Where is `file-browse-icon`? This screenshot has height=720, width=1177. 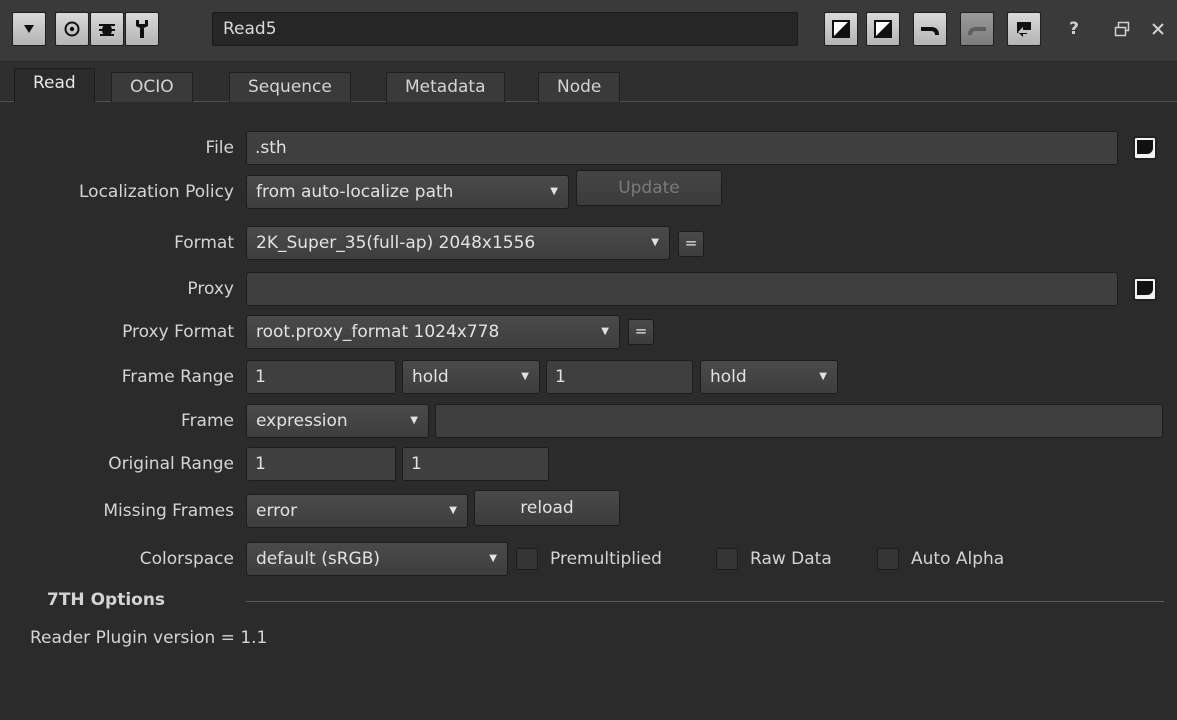 file-browse-icon is located at coordinates (1145, 148).